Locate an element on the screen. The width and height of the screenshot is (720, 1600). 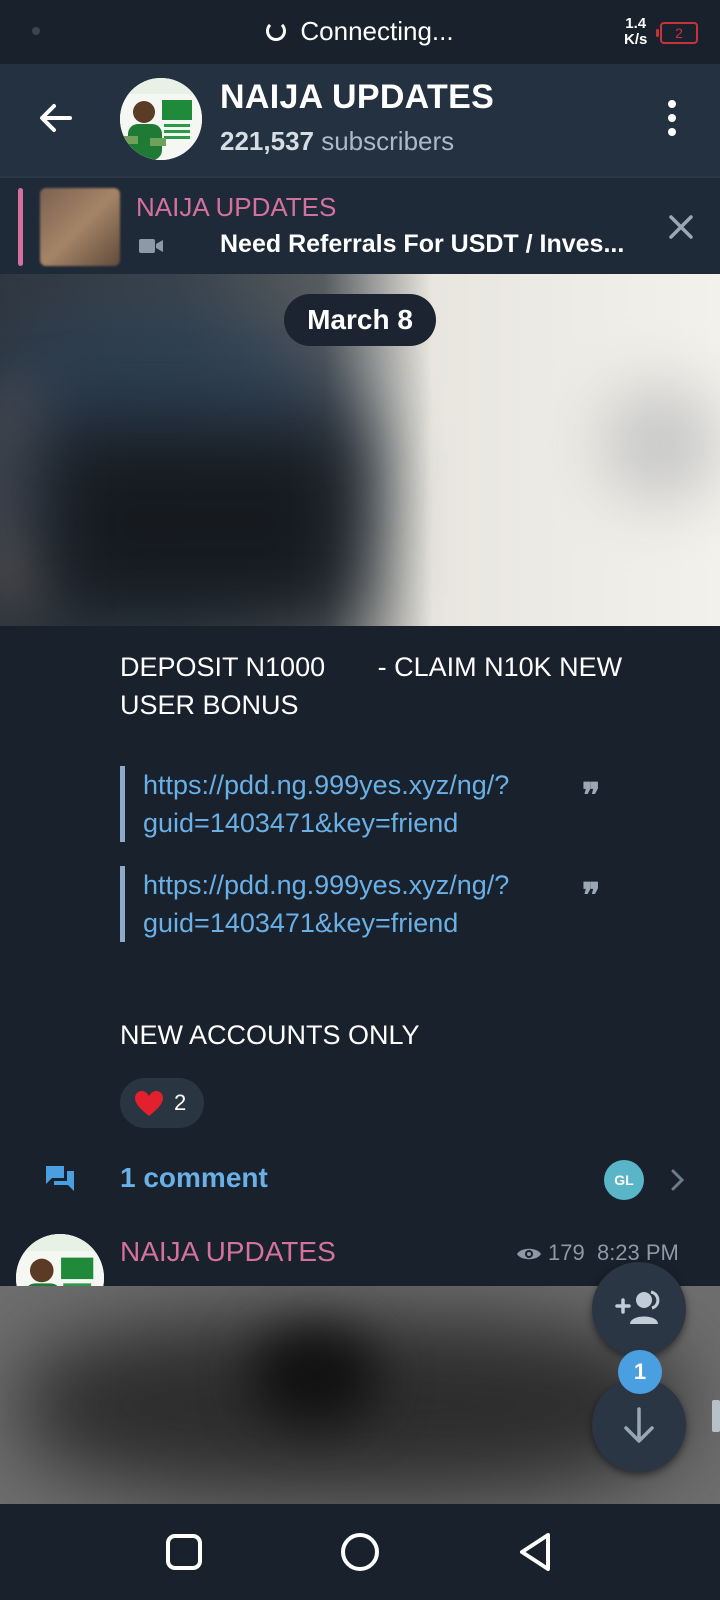
date-separator: March 8 is located at coordinates (360, 320).